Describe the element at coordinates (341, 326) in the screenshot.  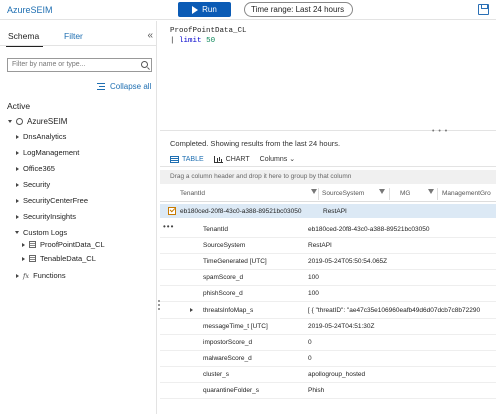
I see `detail-value: 2019-05-24T04:51:30Z` at that location.